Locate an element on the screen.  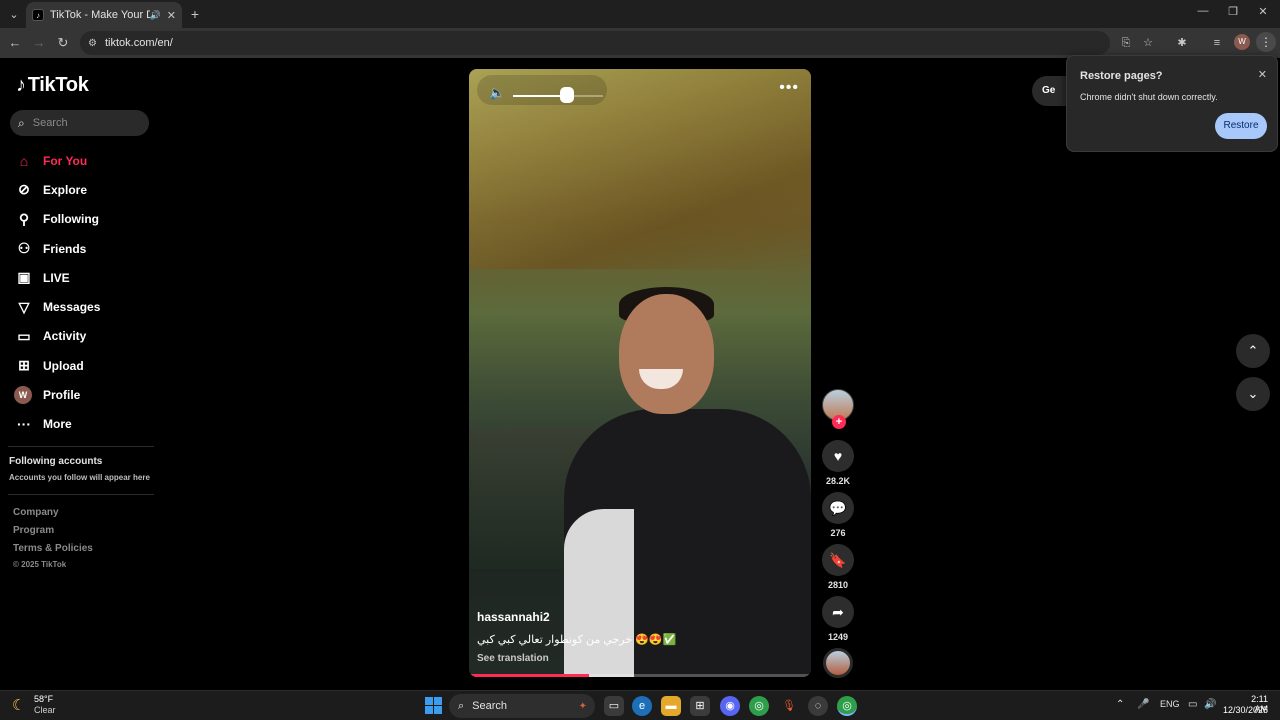
sidebar-item-friends: ⚇ Friends is located at coordinates (89, 248).